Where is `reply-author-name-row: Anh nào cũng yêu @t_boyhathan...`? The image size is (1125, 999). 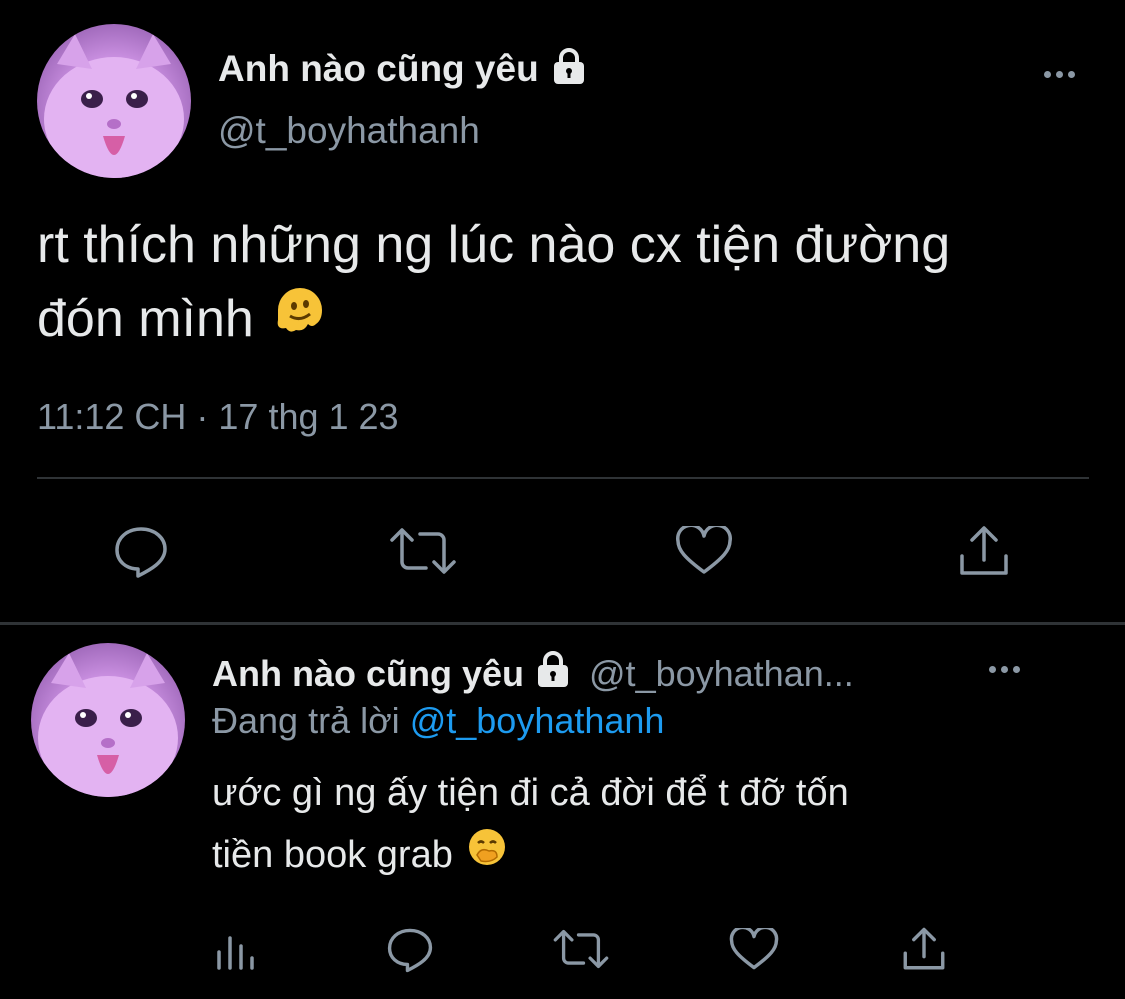
reply-author-name-row: Anh nào cũng yêu @t_boyhathan... is located at coordinates (533, 674).